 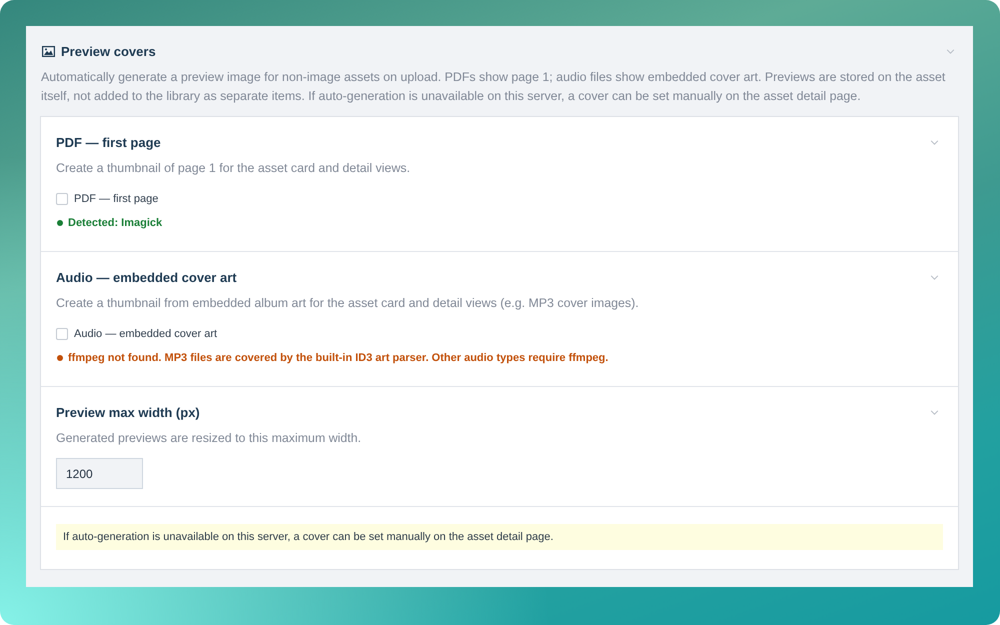 I want to click on info-notice: If auto-generation is unavailable on this server, a cover can be set manually on the asset detail page., so click(x=499, y=537).